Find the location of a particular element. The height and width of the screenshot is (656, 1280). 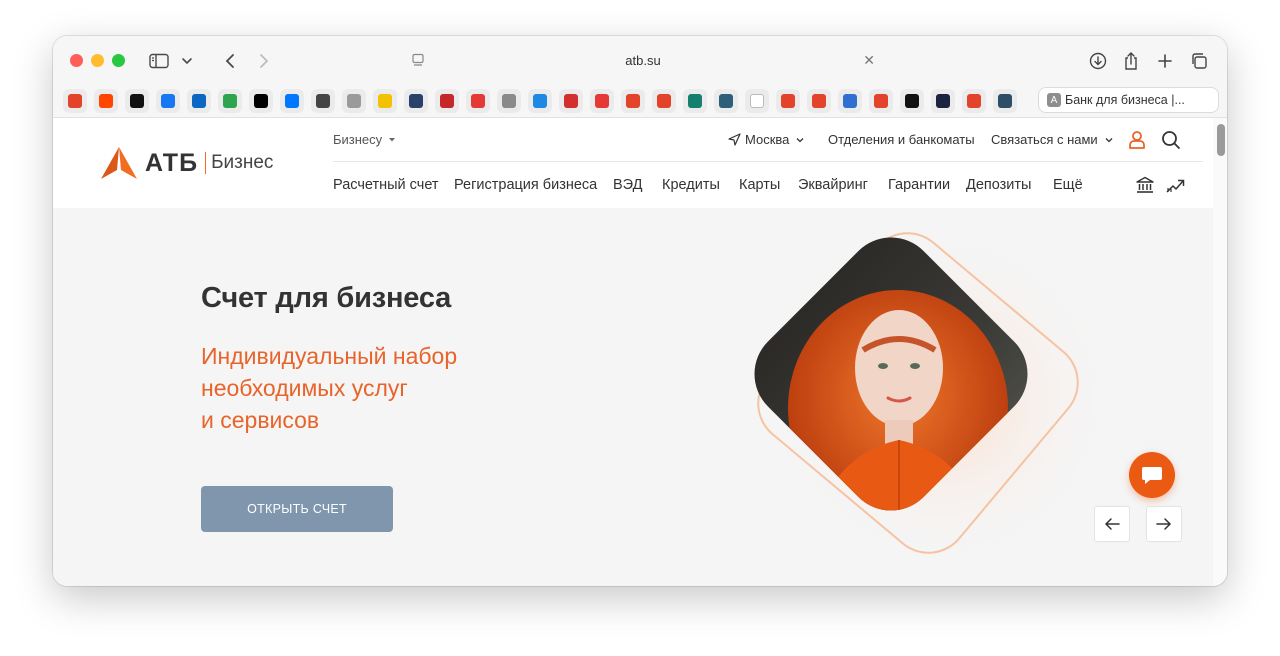

favorite-one-icon is located at coordinates (509, 101).